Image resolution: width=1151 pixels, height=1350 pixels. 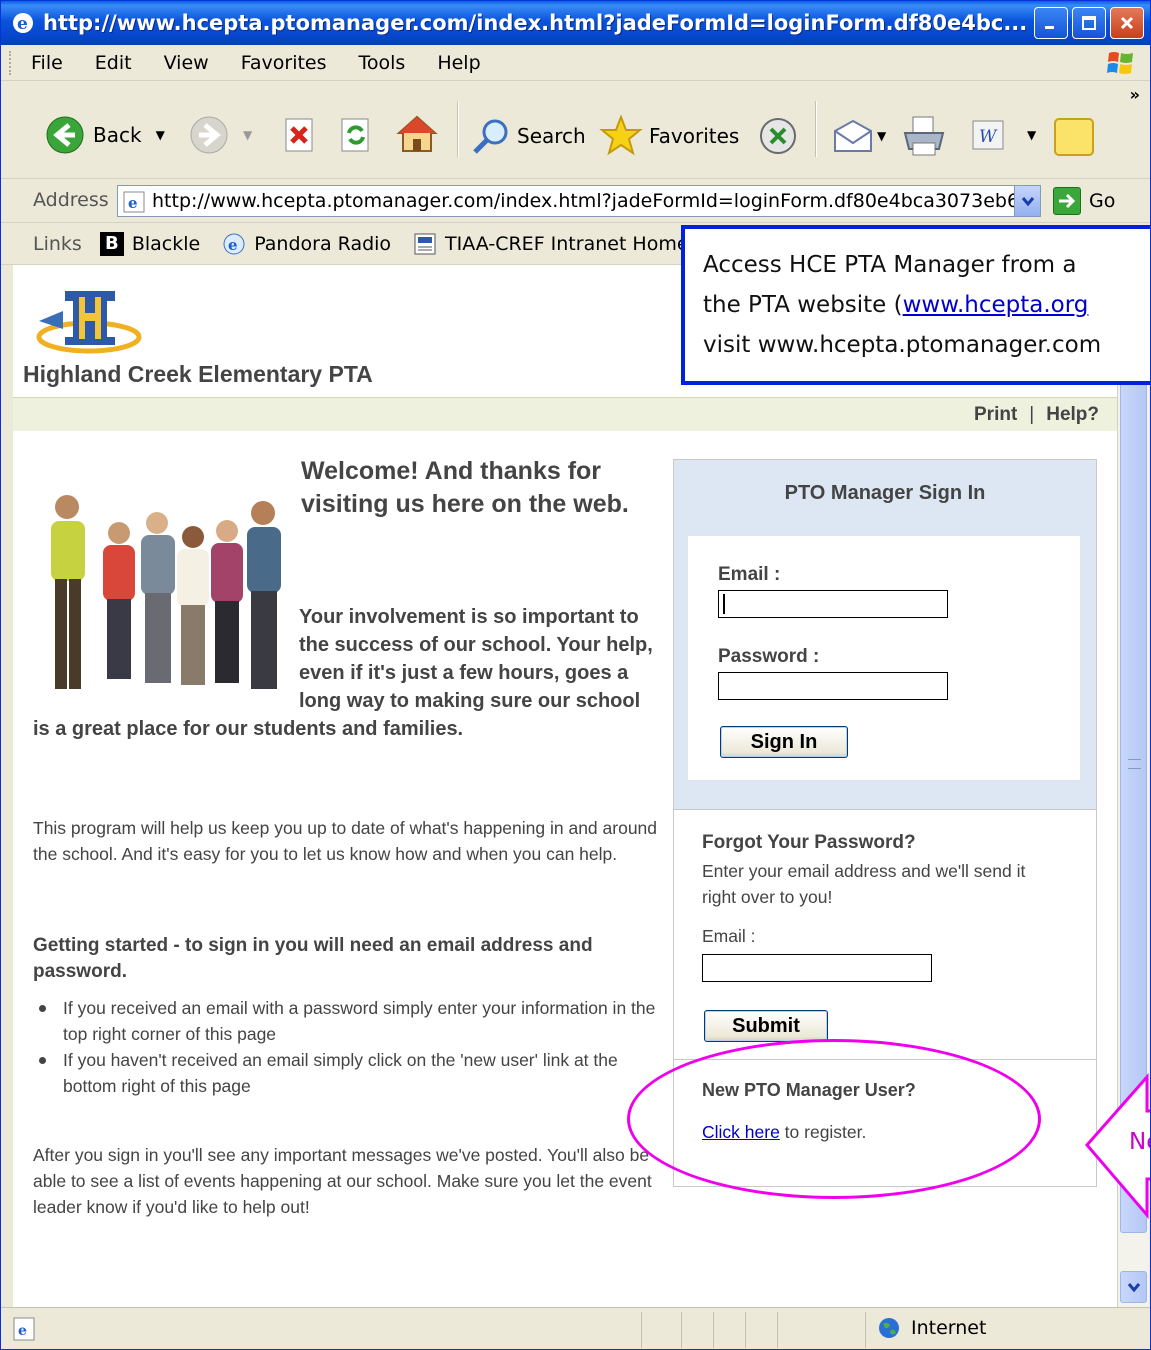 What do you see at coordinates (284, 63) in the screenshot?
I see `menu-favorites: Favorites` at bounding box center [284, 63].